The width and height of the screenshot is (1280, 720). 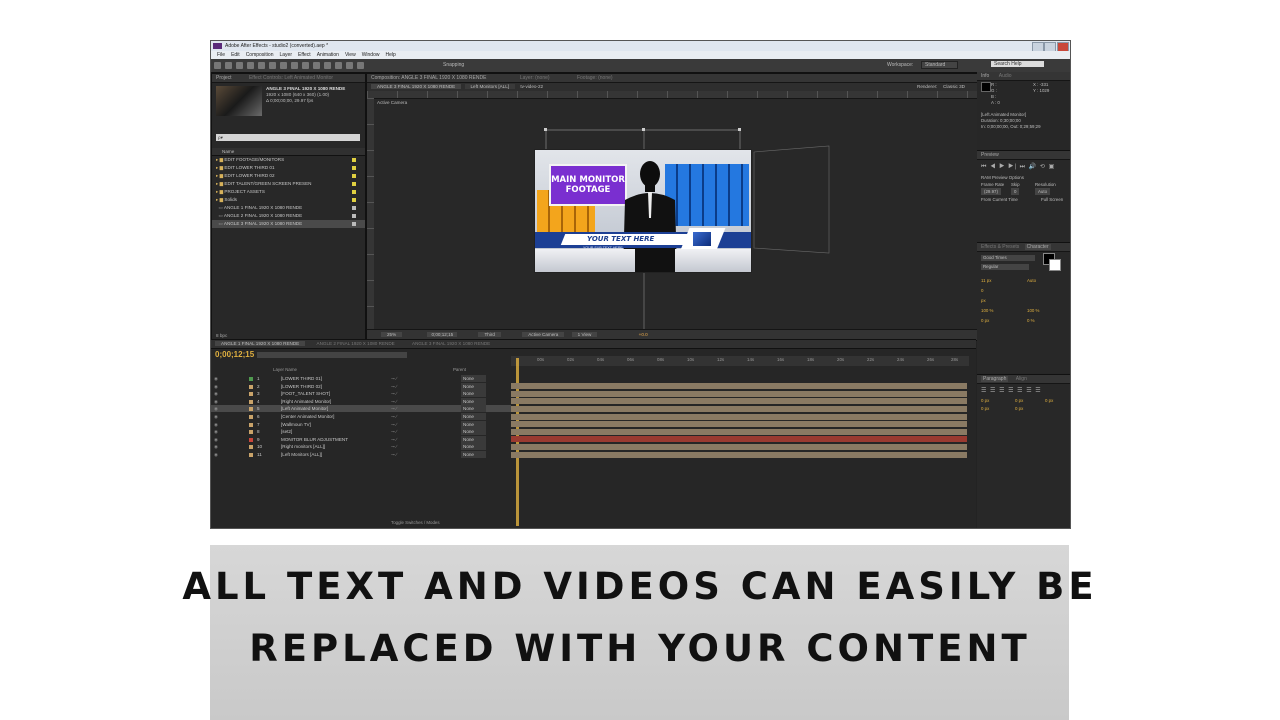 What do you see at coordinates (288, 192) in the screenshot?
I see `list-item: ▸ ▆ PROJECT ASSETS` at bounding box center [288, 192].